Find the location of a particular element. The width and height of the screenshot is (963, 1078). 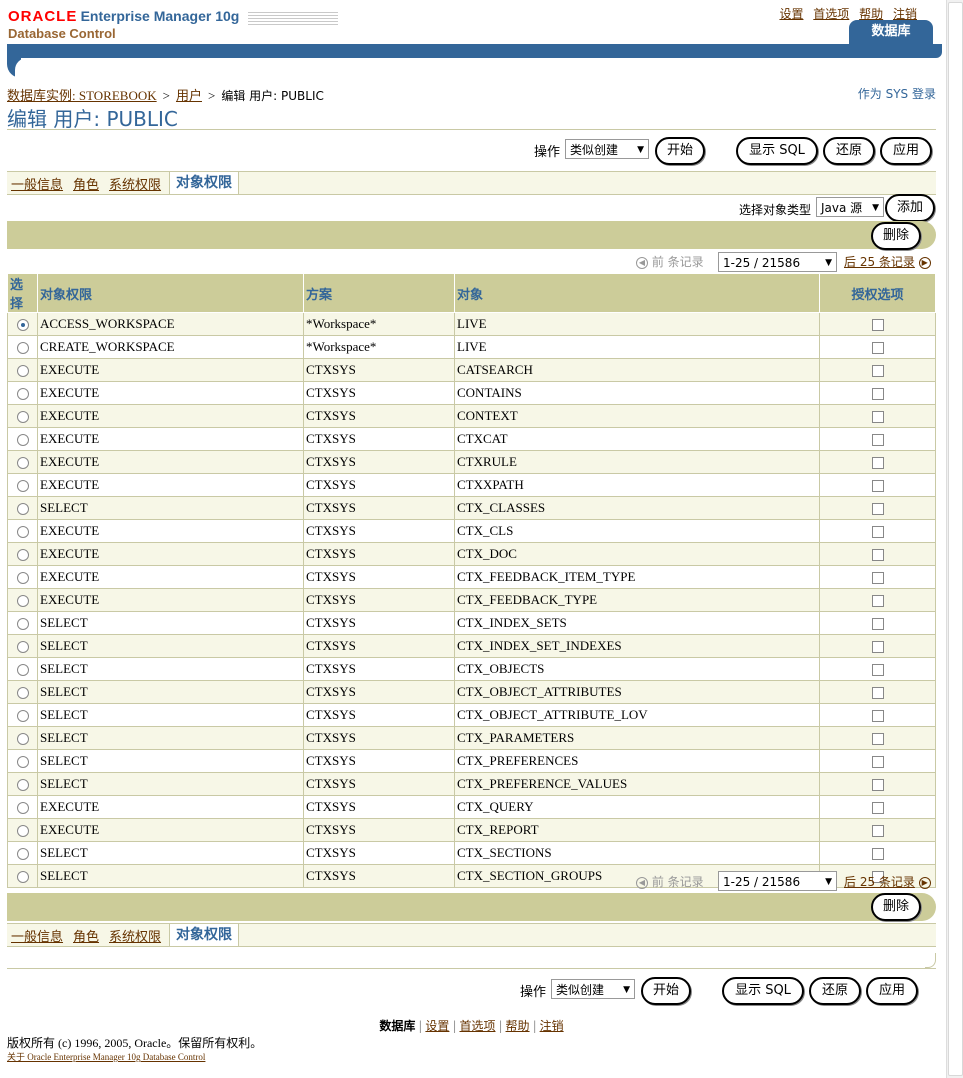

apply-button: 应用 is located at coordinates (906, 151).